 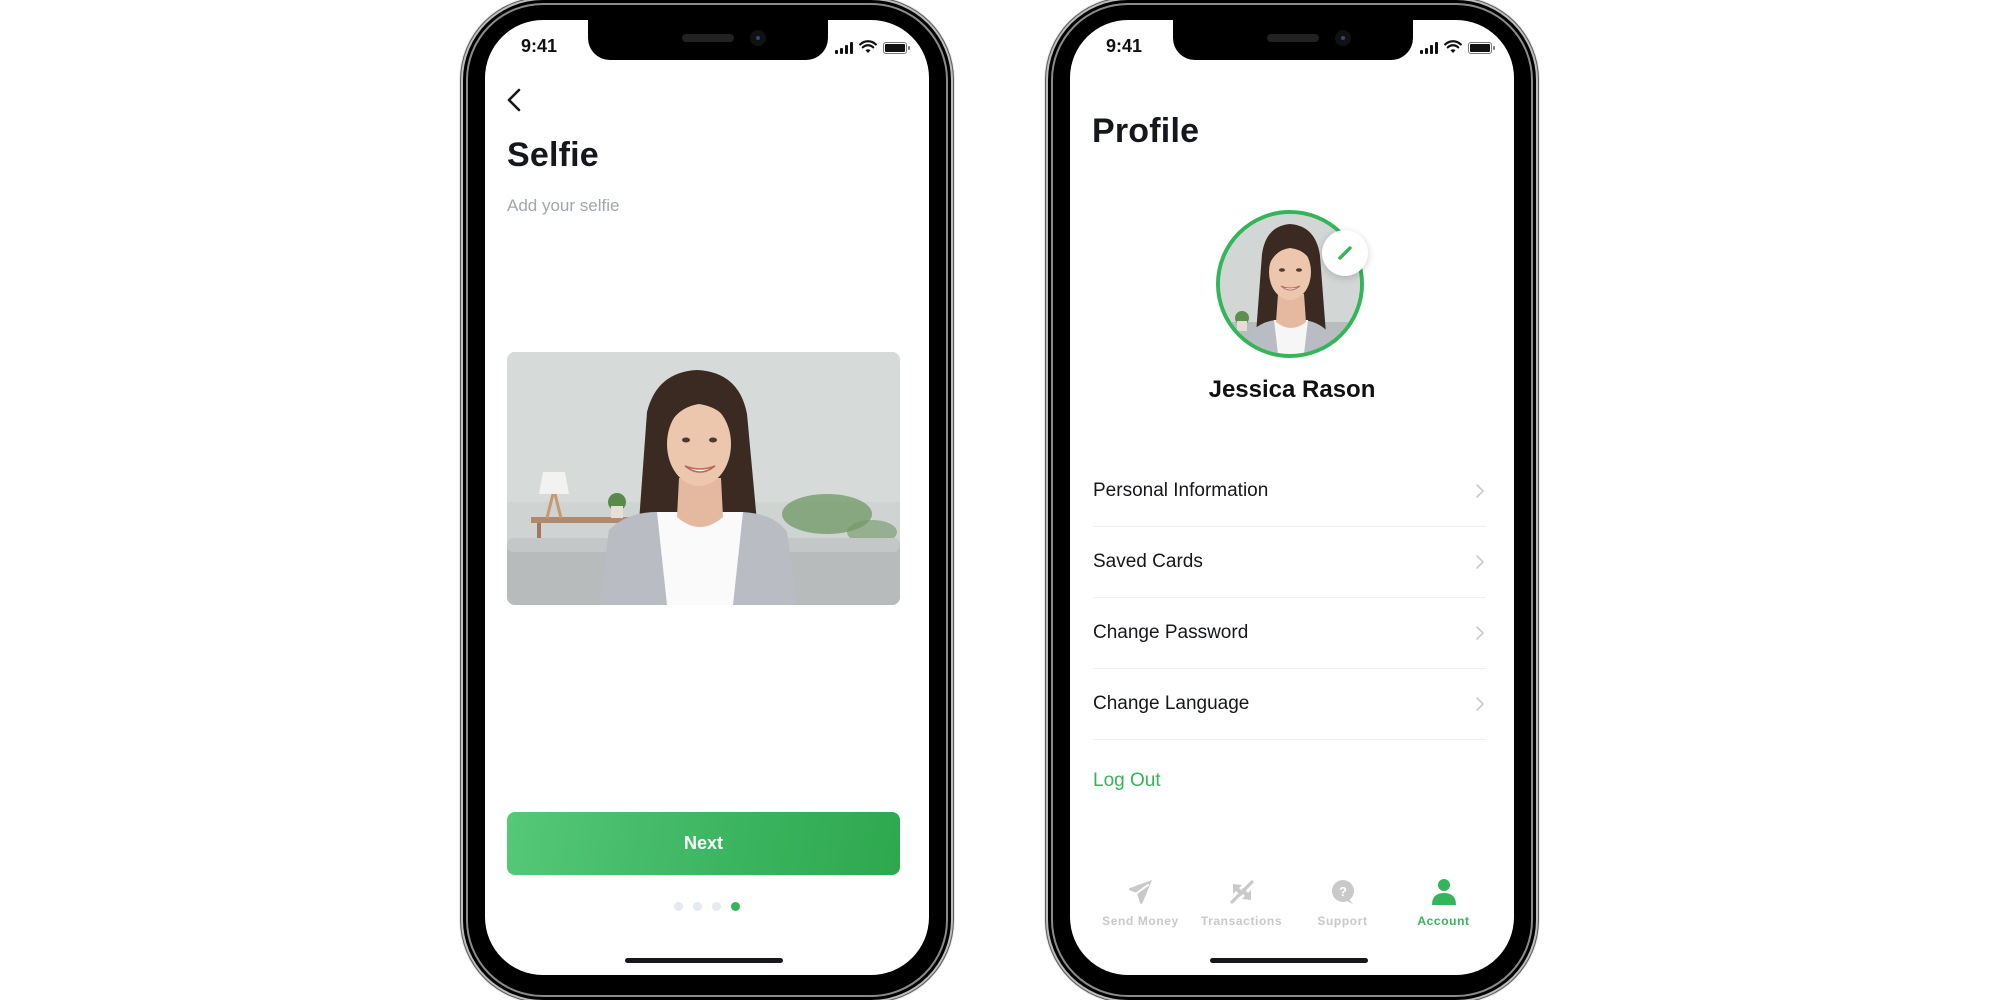 I want to click on tab-transactions: Transactions, so click(x=1241, y=913).